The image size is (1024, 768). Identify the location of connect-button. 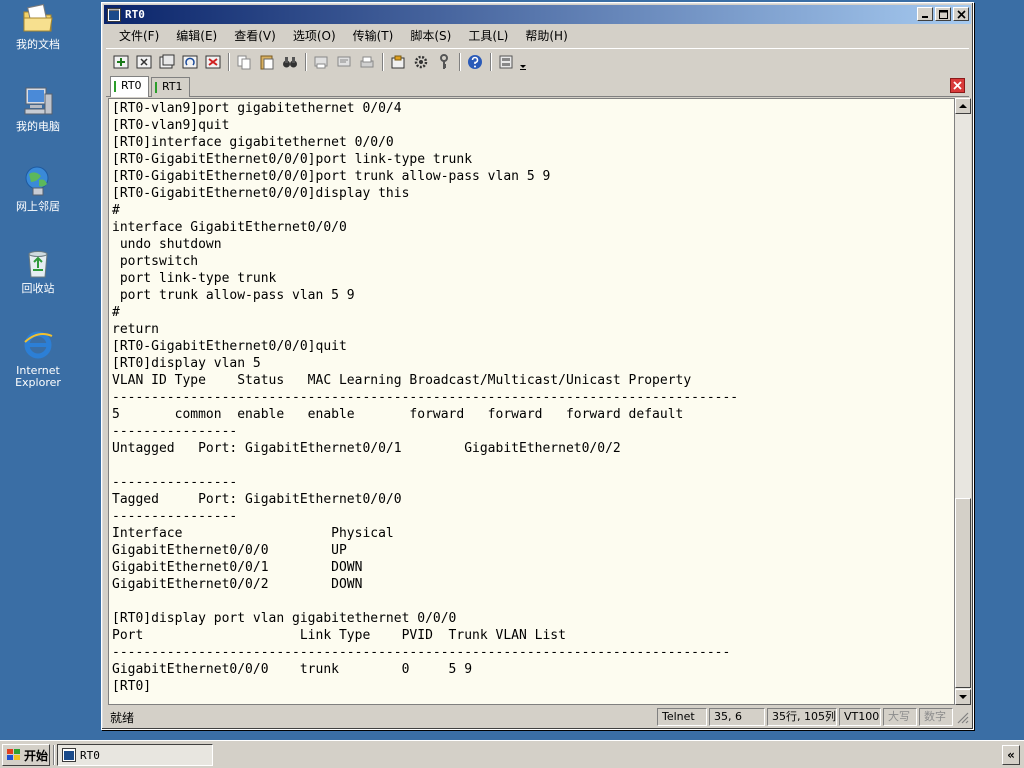
(121, 62).